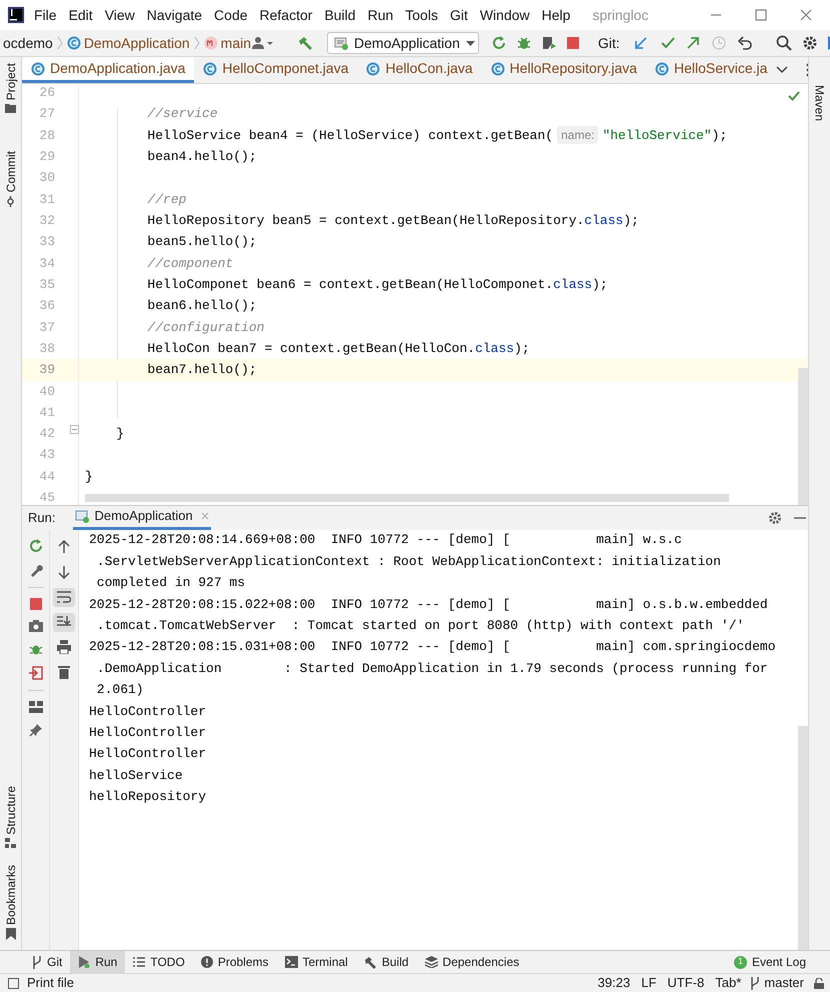  What do you see at coordinates (64, 647) in the screenshot?
I see `print-icon` at bounding box center [64, 647].